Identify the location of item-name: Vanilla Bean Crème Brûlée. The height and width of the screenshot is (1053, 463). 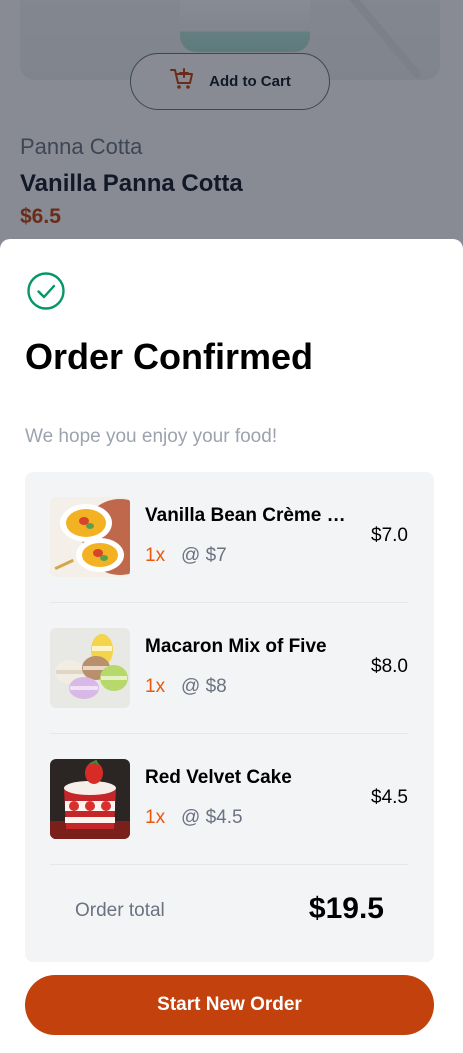
(251, 515).